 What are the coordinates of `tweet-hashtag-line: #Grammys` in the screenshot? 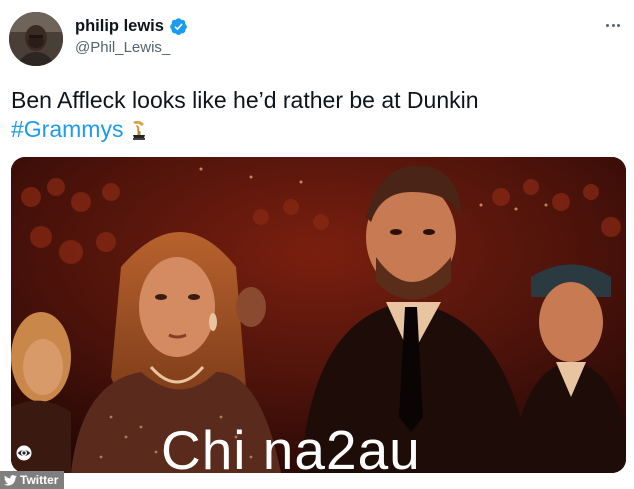 It's located at (316, 129).